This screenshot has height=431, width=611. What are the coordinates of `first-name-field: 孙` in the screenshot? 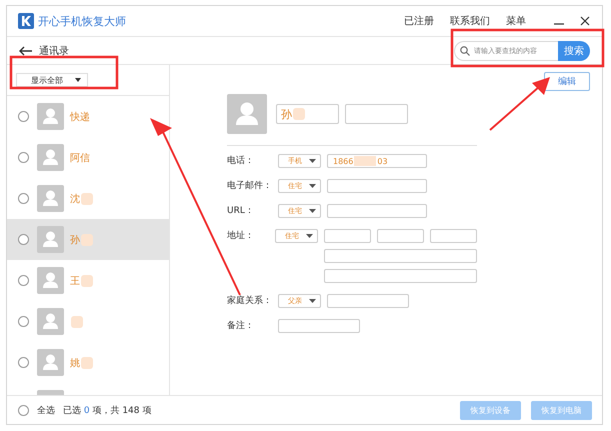 It's located at (307, 114).